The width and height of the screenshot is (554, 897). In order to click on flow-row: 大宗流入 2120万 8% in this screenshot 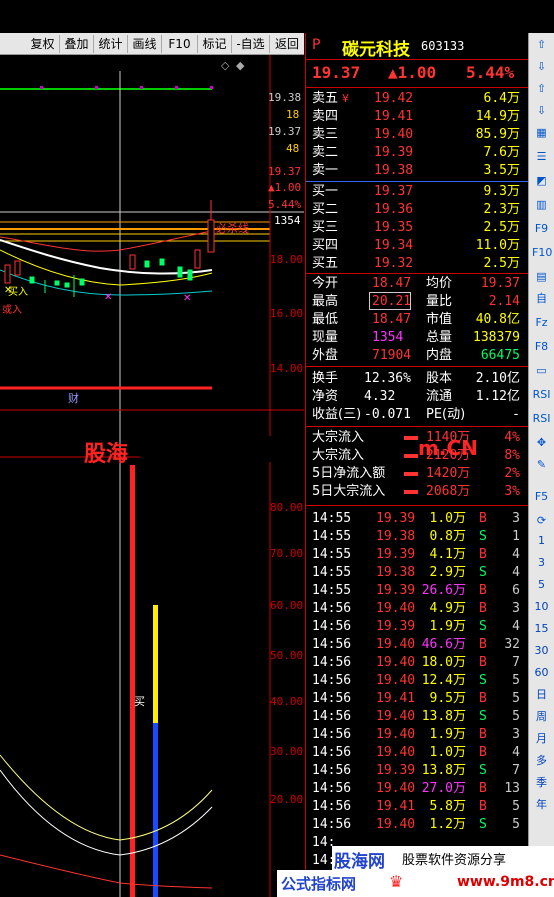, I will do `click(416, 456)`.